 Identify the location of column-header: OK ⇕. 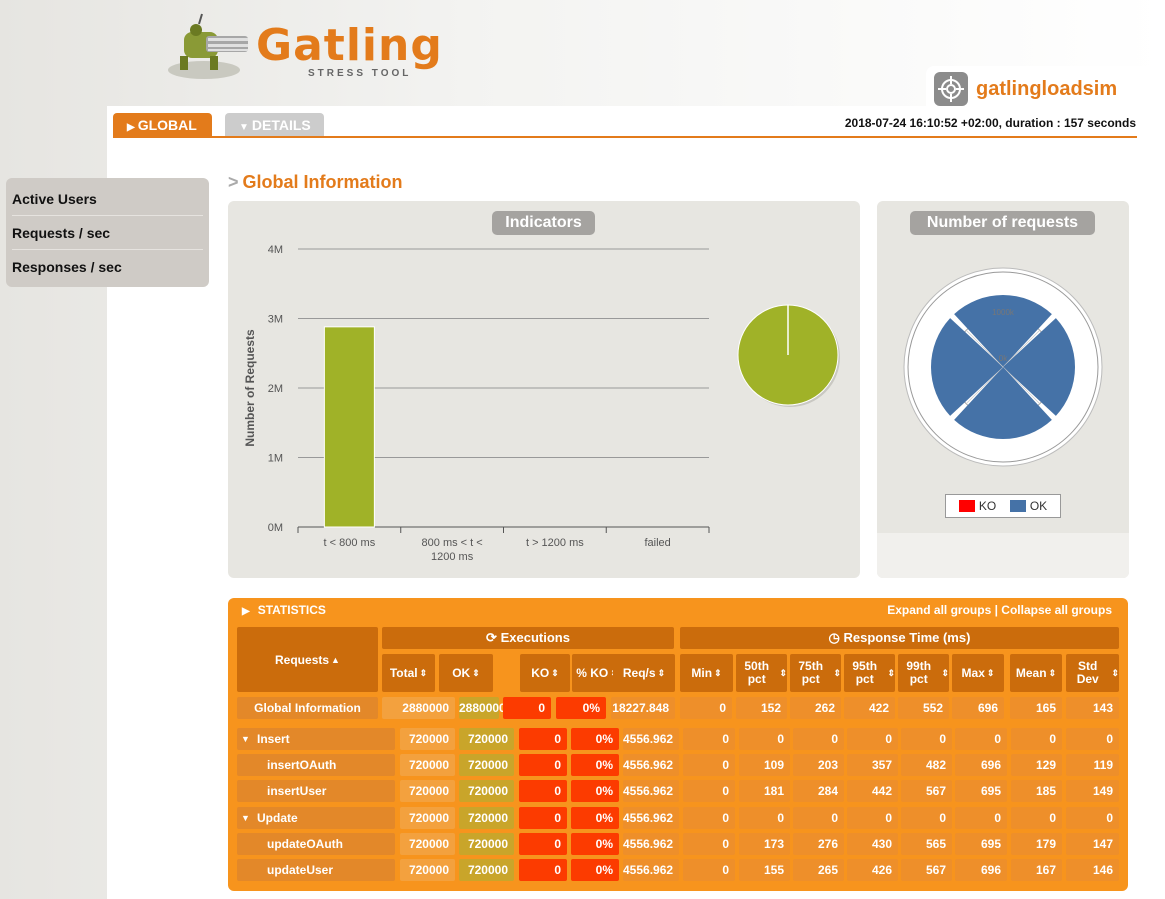
(466, 673).